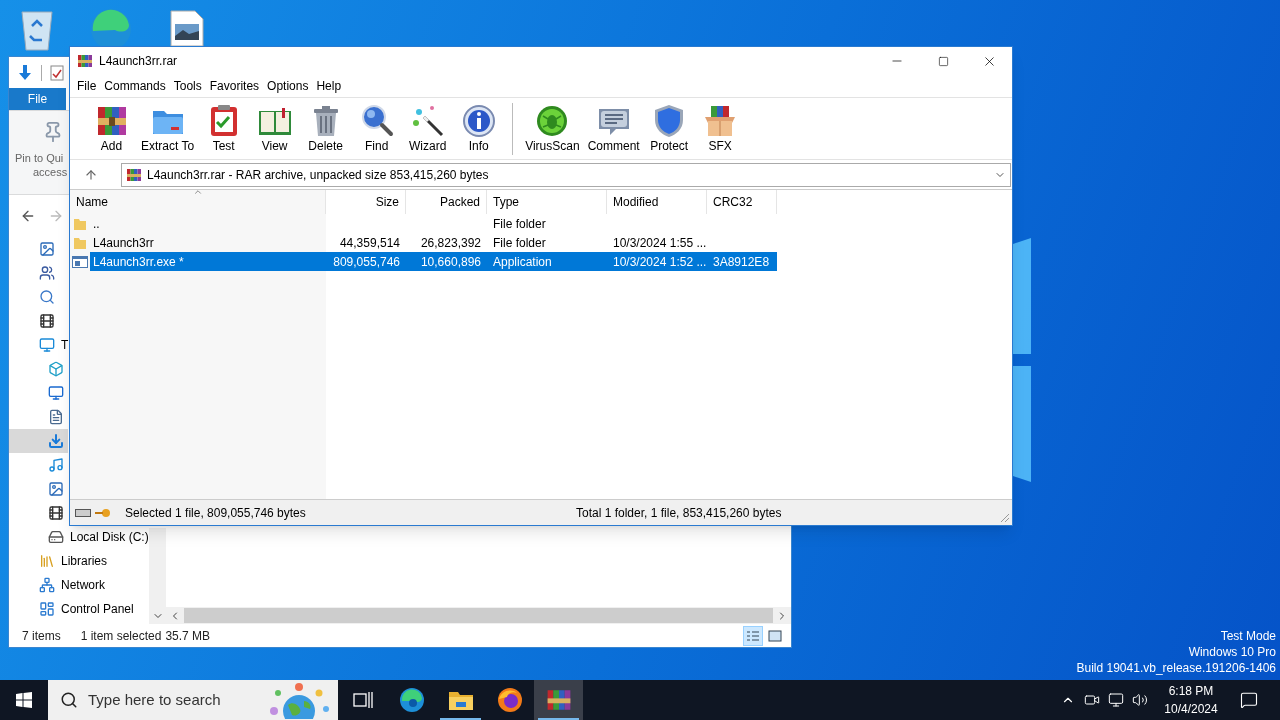 This screenshot has width=1280, height=720. I want to click on properties-icon, so click(57, 72).